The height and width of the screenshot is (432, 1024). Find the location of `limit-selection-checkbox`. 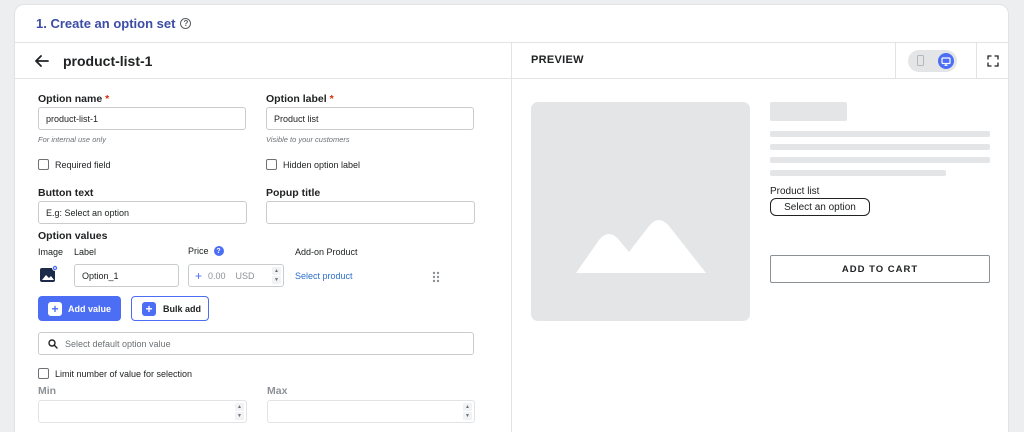

limit-selection-checkbox is located at coordinates (43, 373).